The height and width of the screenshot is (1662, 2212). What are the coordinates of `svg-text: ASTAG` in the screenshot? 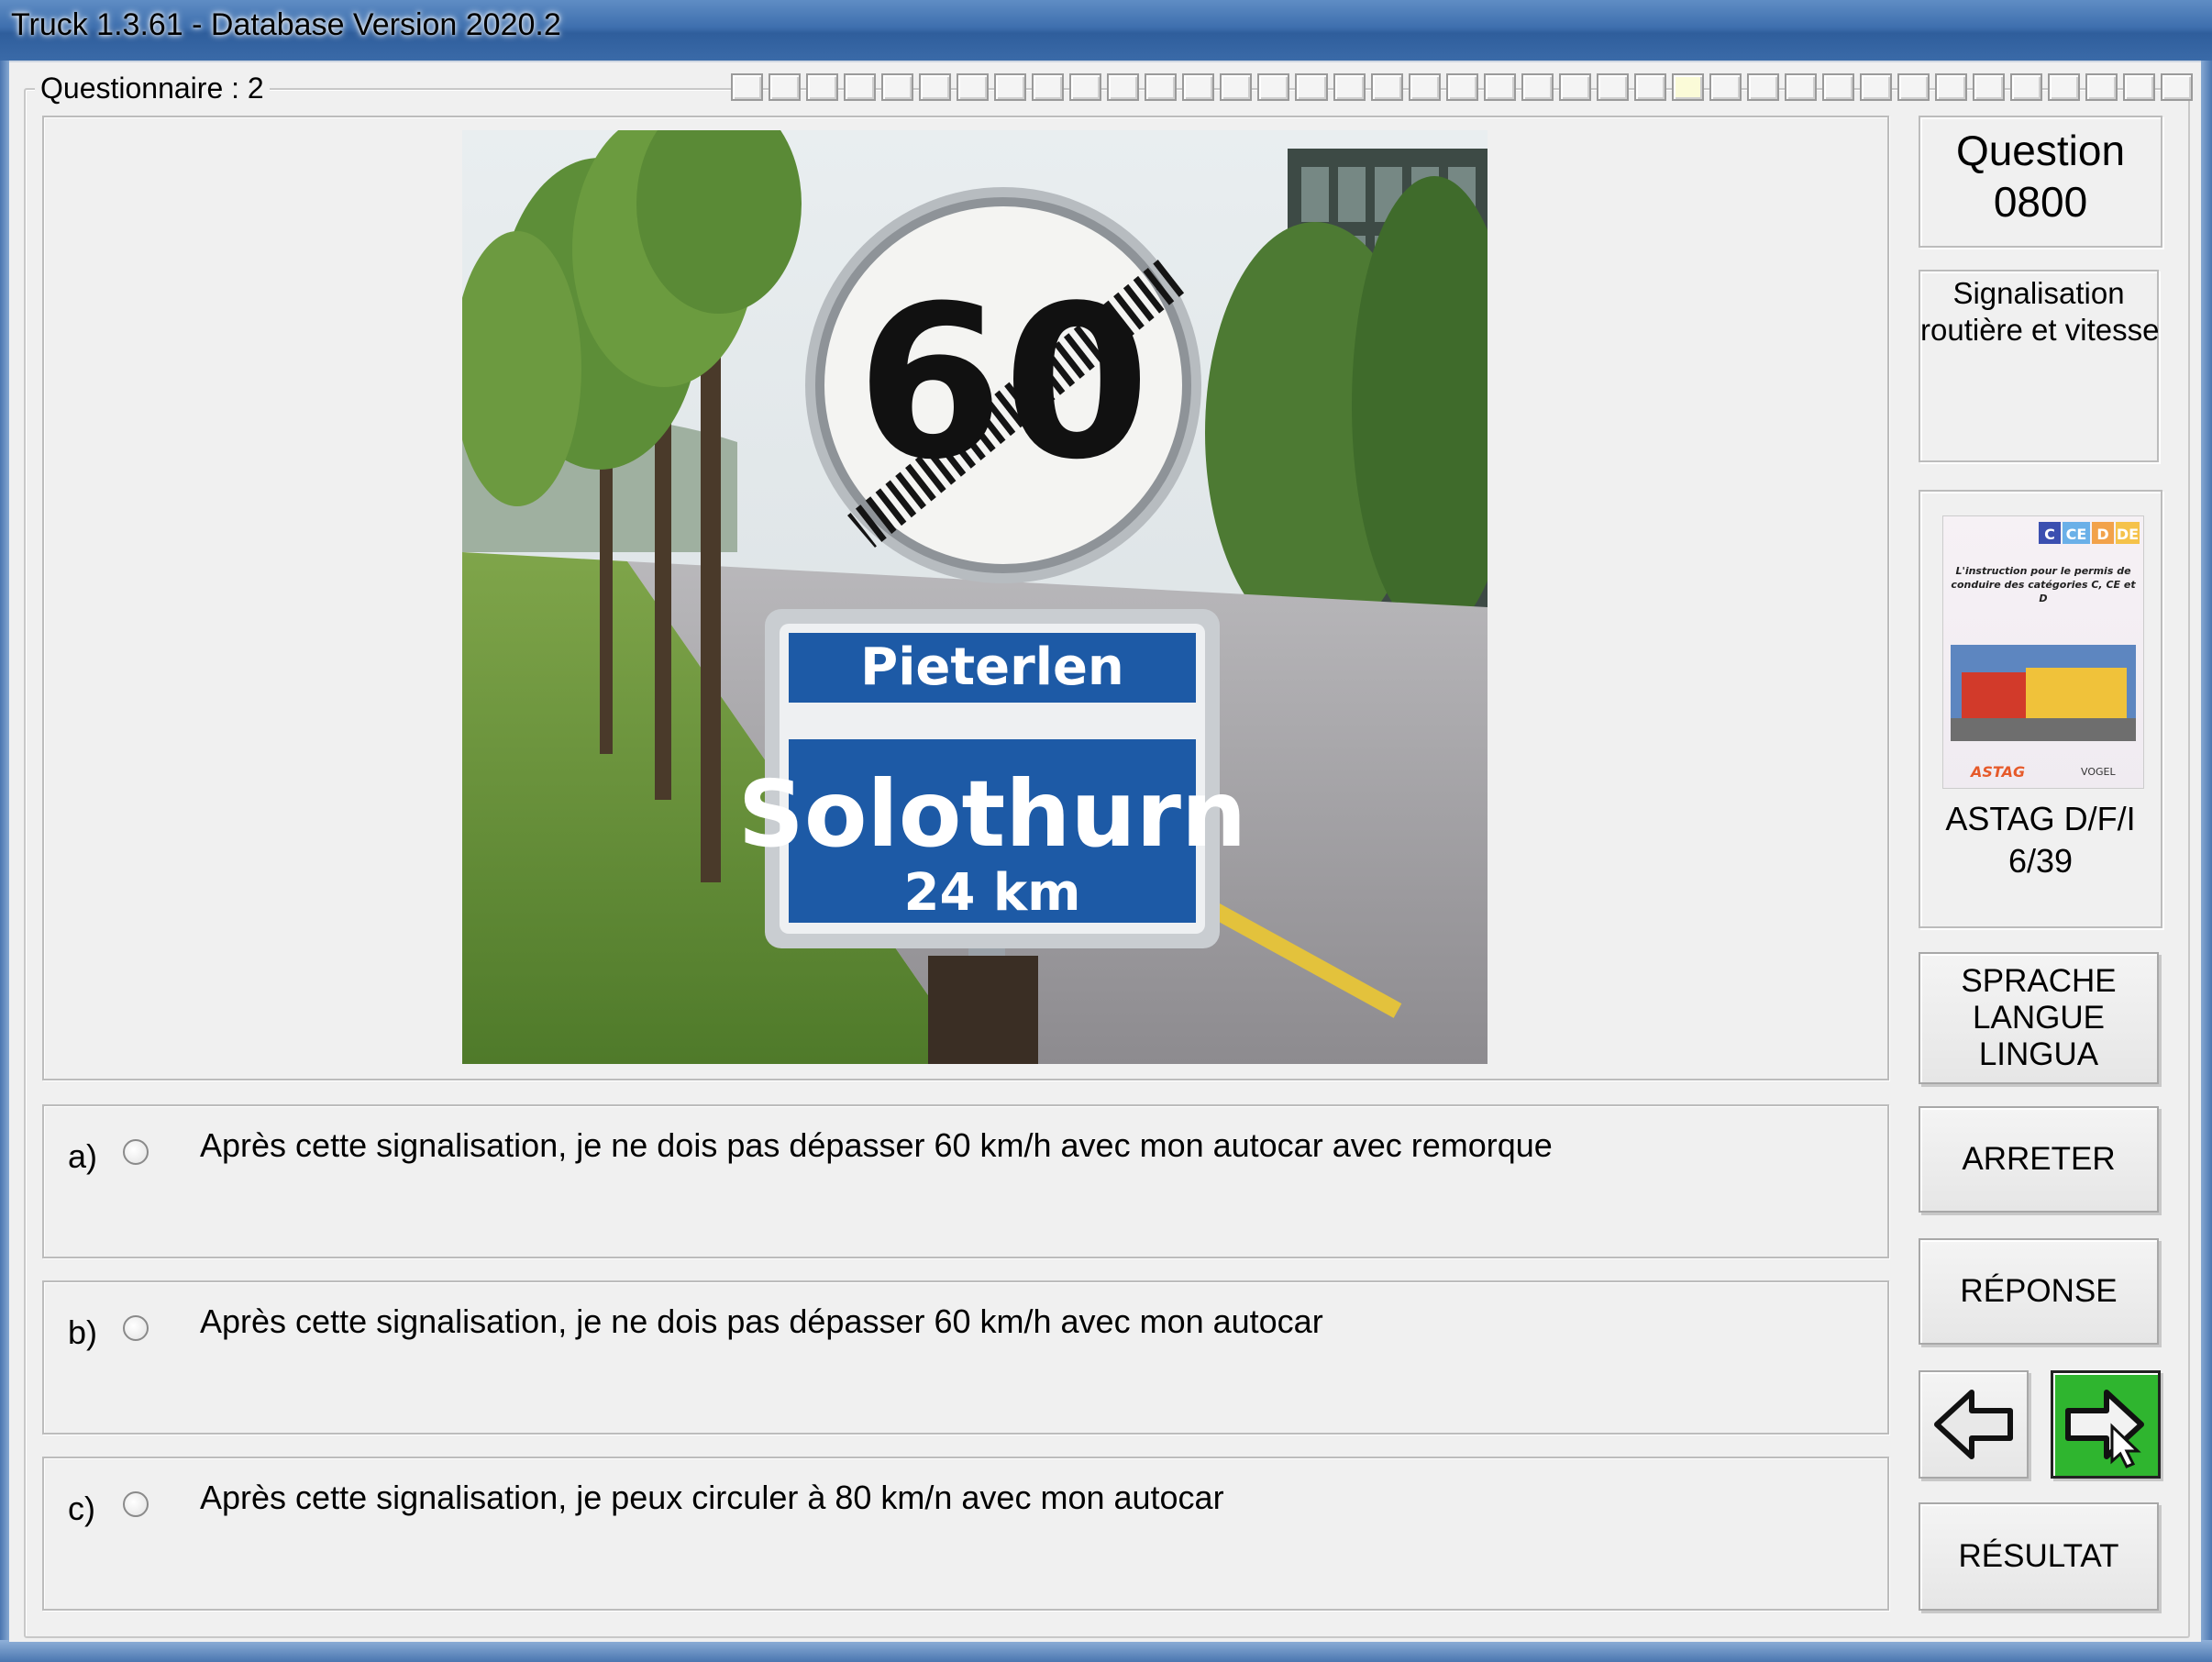 It's located at (1997, 772).